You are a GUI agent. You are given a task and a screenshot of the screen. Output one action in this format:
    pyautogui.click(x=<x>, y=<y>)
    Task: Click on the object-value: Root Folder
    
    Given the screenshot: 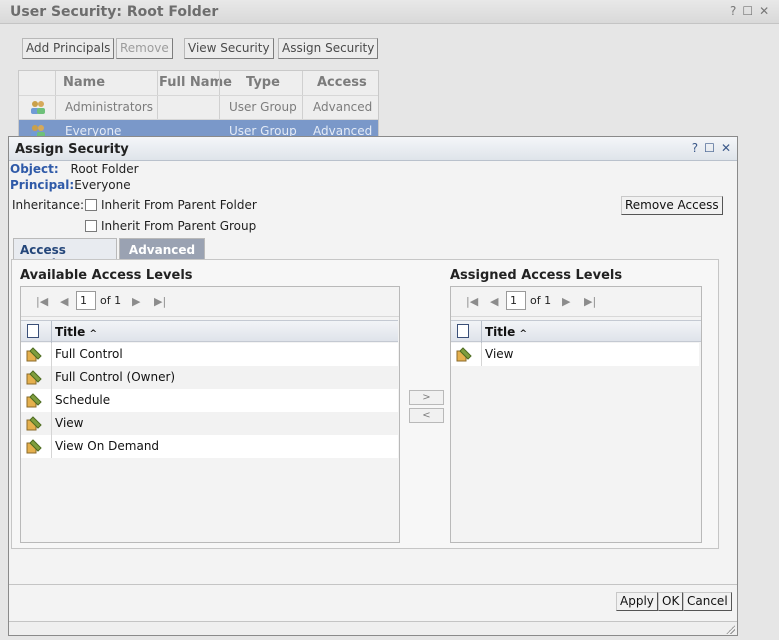 What is the action you would take?
    pyautogui.click(x=104, y=169)
    